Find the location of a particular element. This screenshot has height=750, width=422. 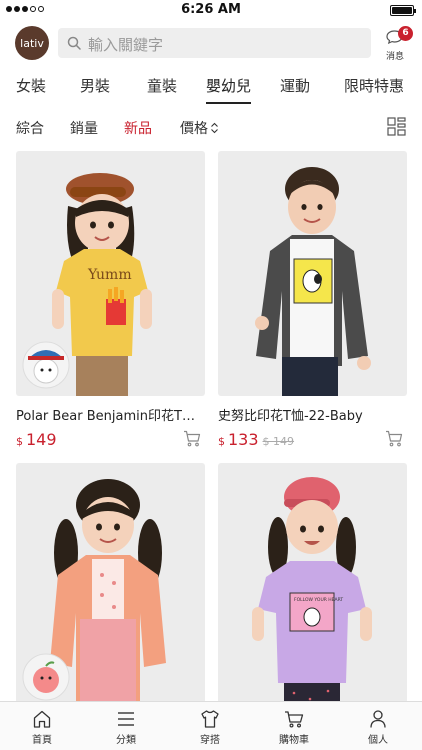

product-card is located at coordinates (110, 585).